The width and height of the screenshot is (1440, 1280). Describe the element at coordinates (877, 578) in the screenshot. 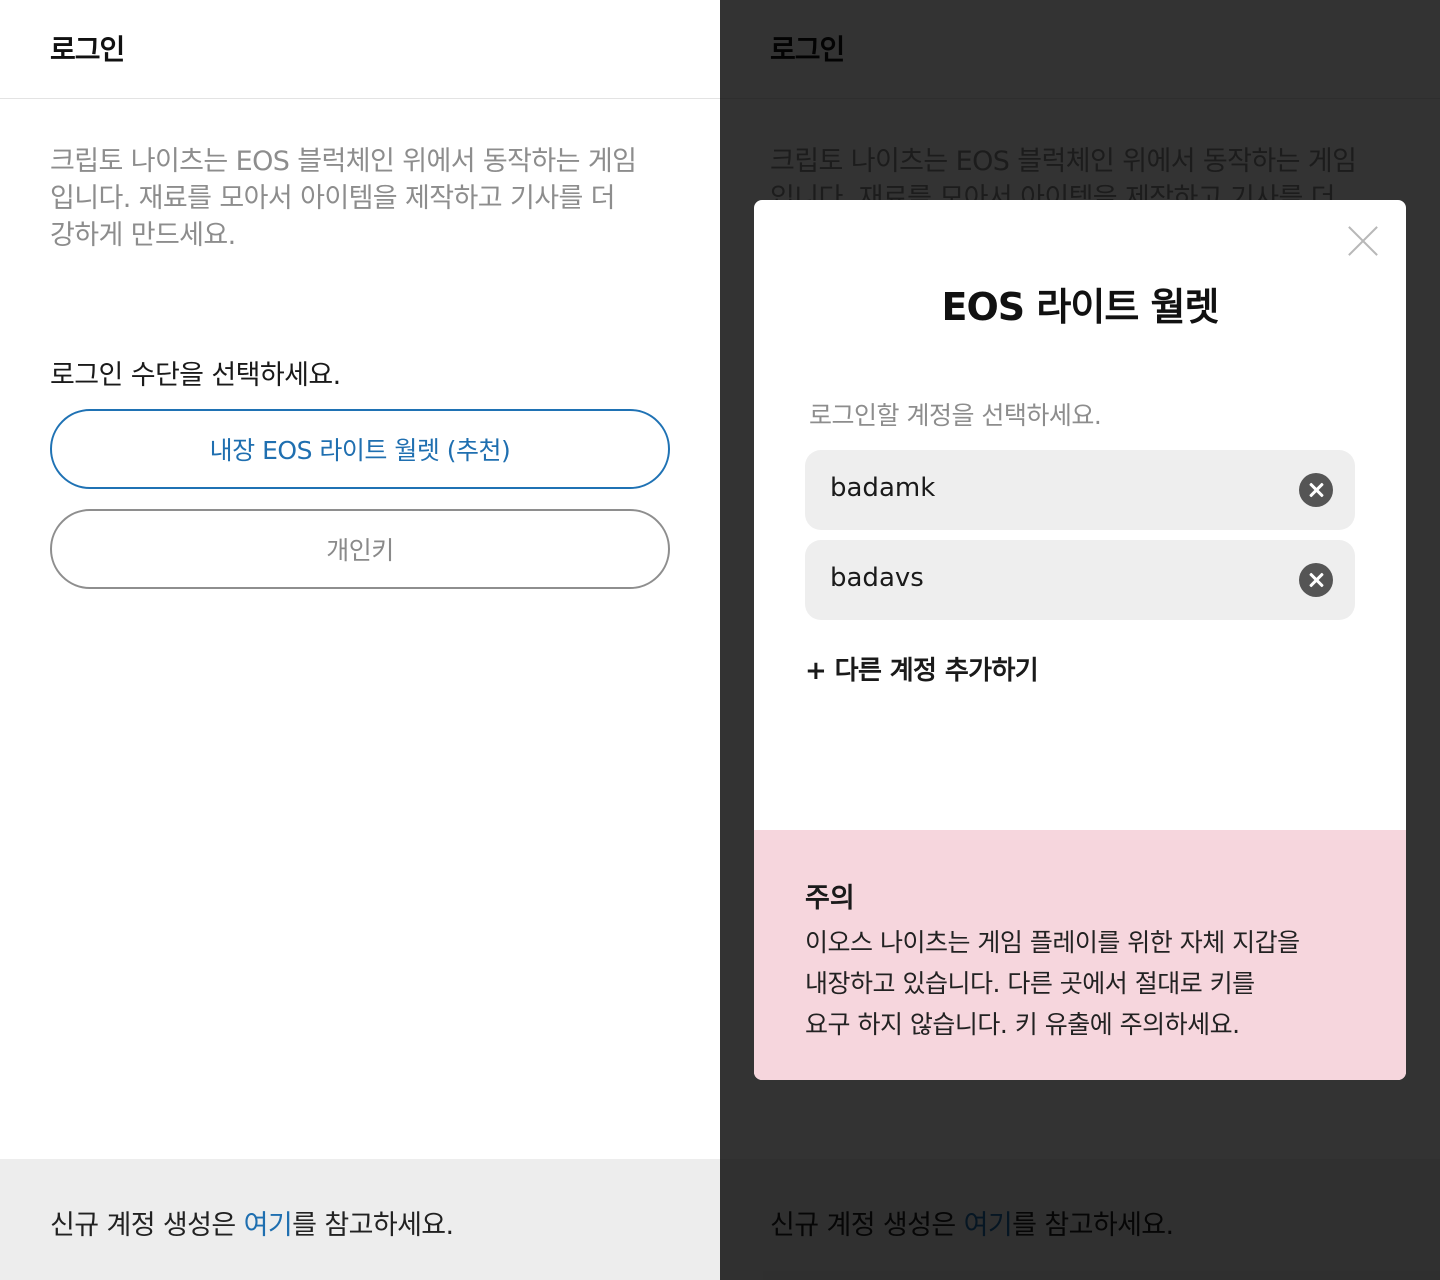

I see `account-name: badavs` at that location.